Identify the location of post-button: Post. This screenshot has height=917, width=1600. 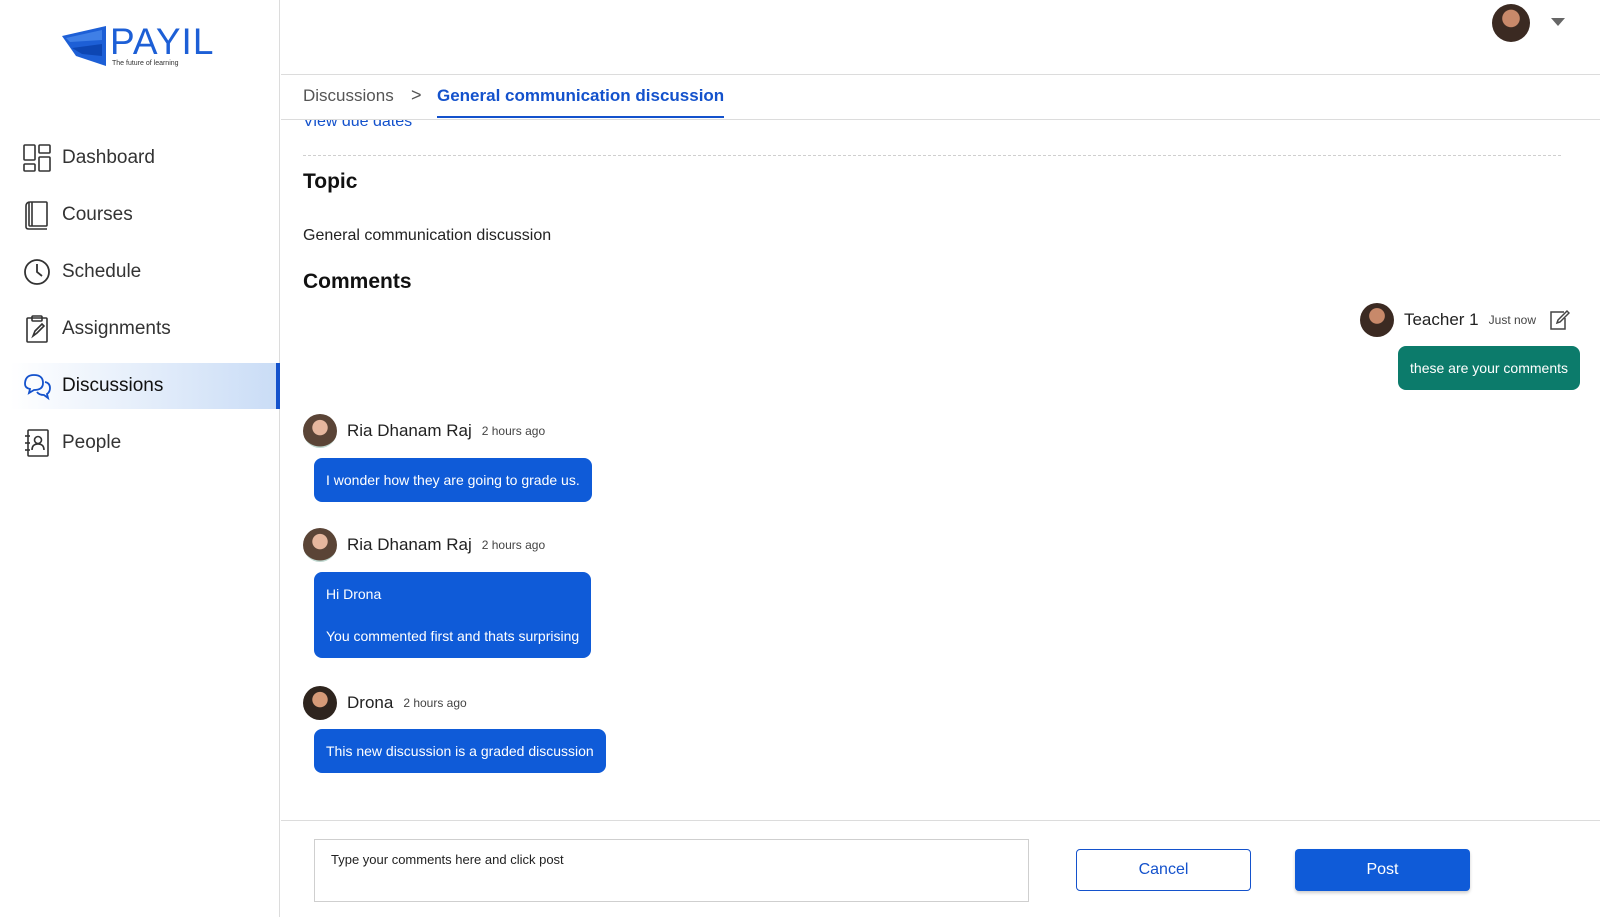
(1382, 870).